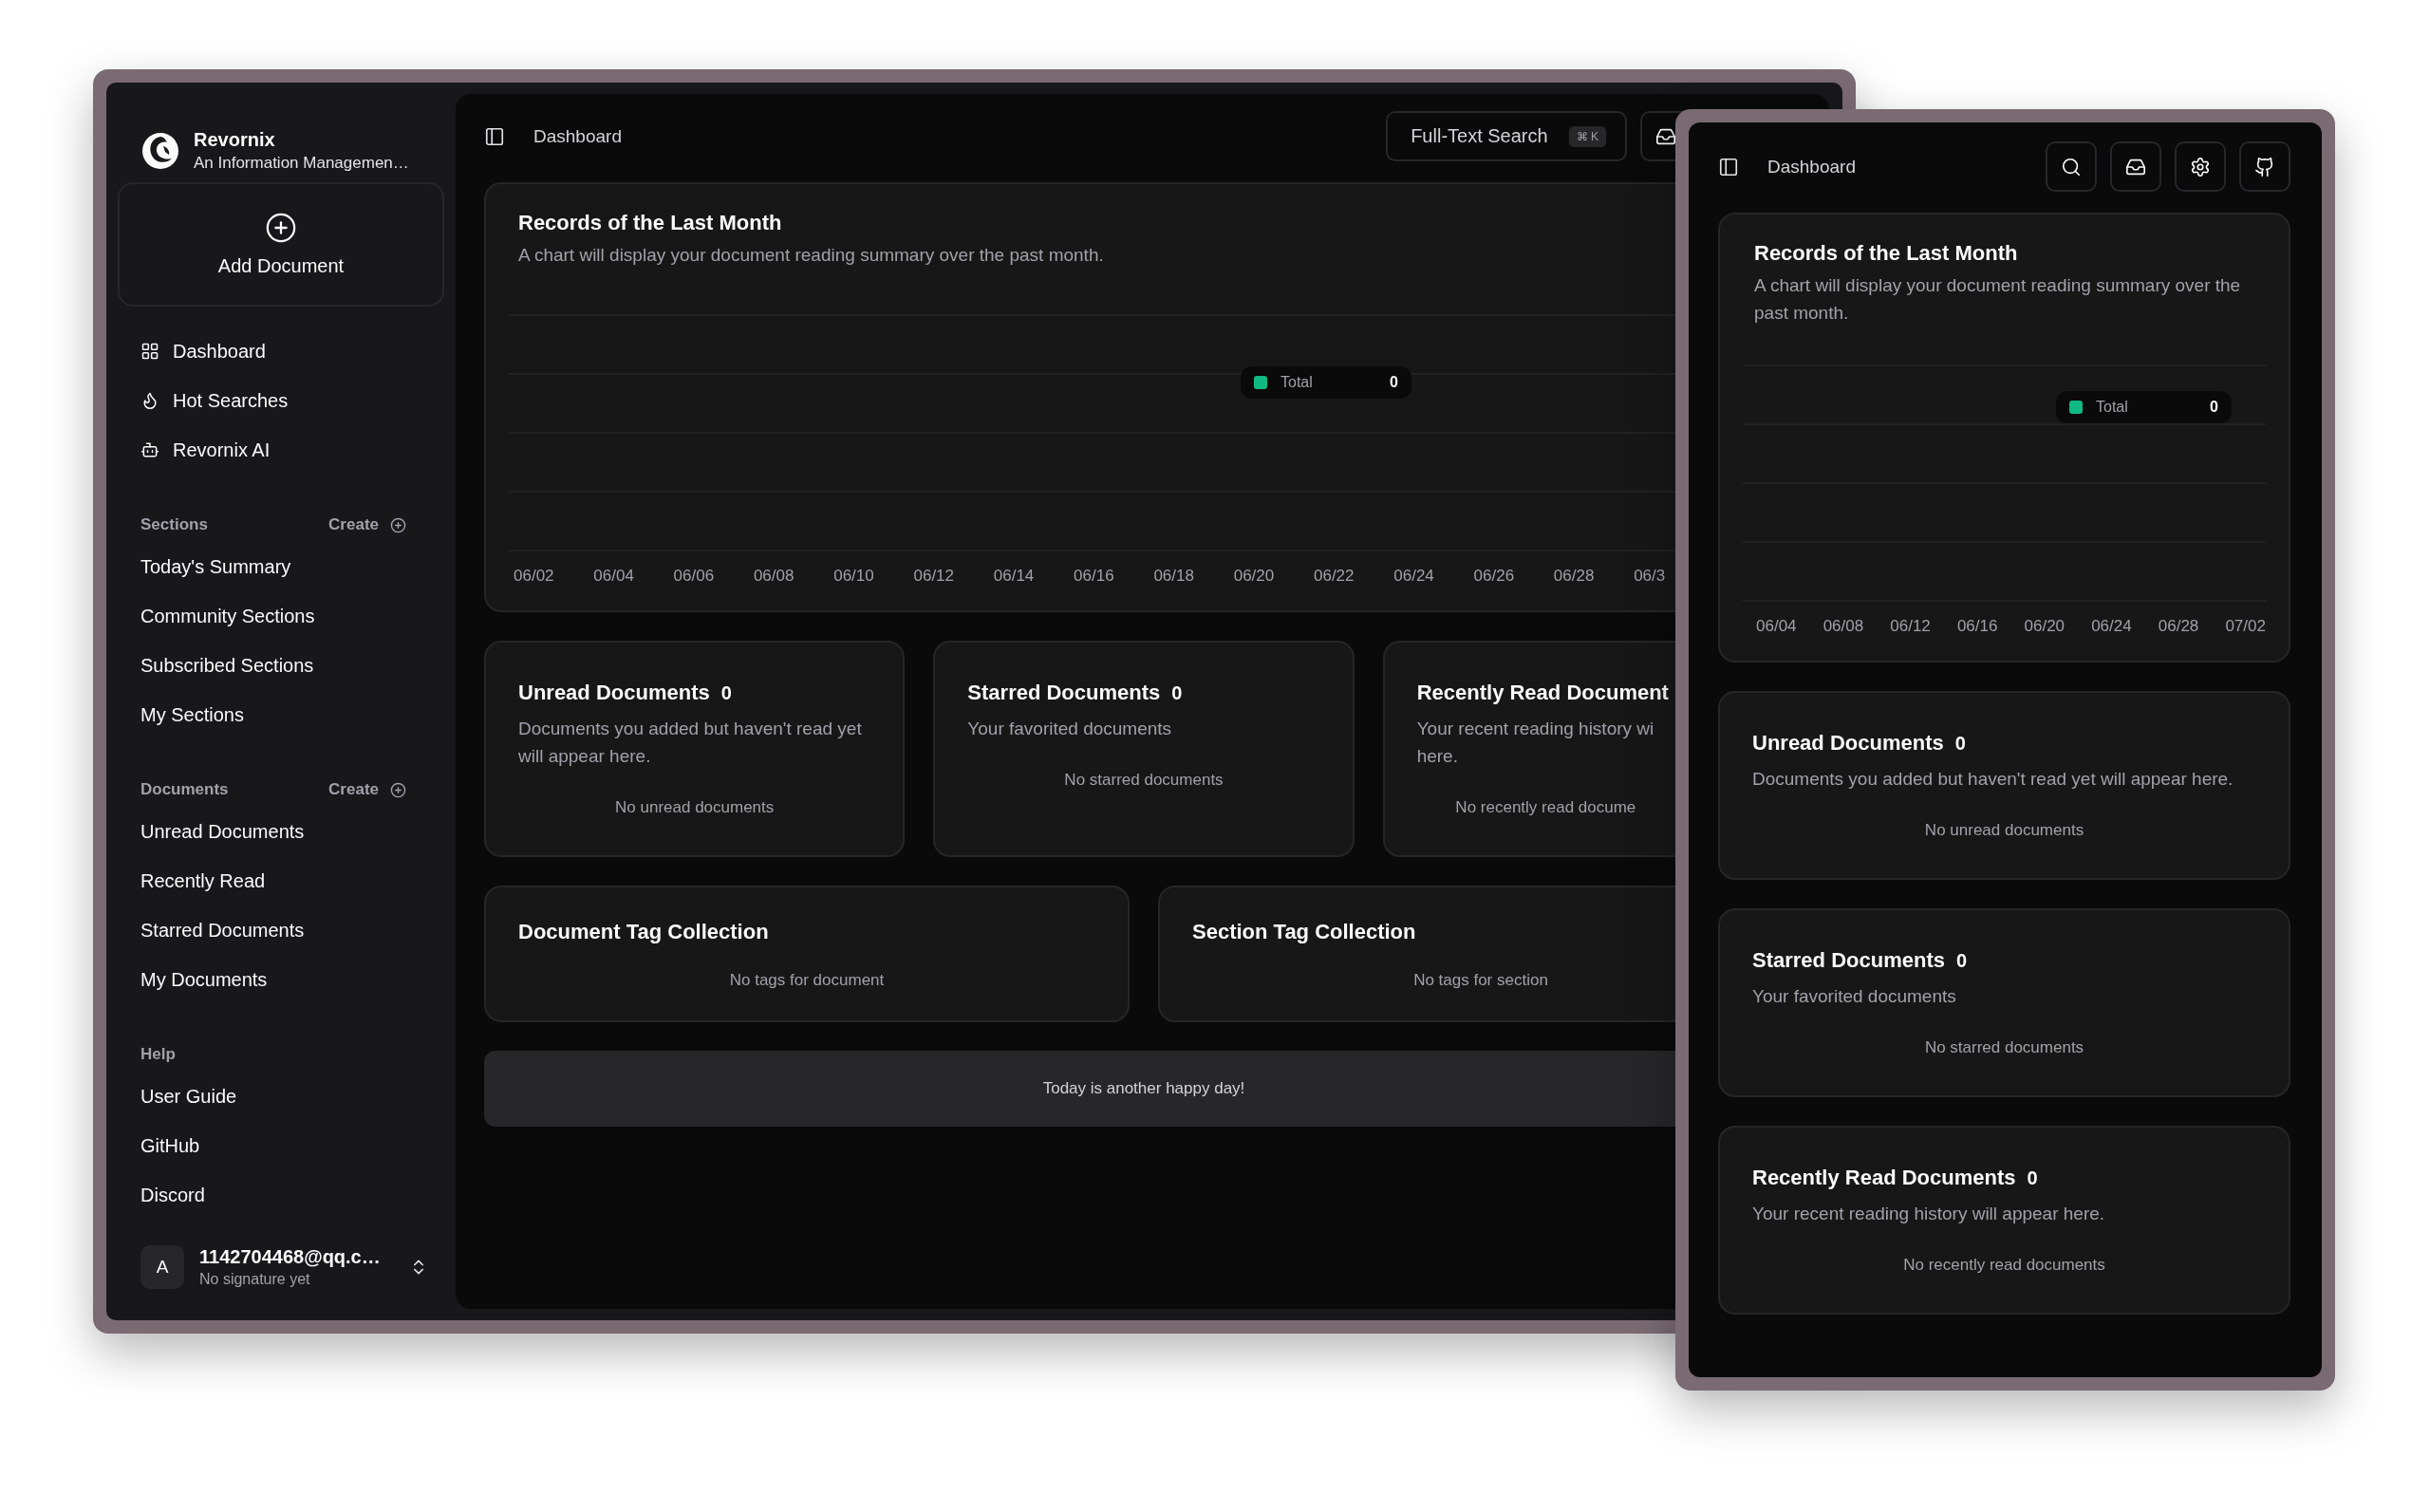 This screenshot has width=2430, height=1512. What do you see at coordinates (643, 932) in the screenshot?
I see `card-title: Document Tag Collection` at bounding box center [643, 932].